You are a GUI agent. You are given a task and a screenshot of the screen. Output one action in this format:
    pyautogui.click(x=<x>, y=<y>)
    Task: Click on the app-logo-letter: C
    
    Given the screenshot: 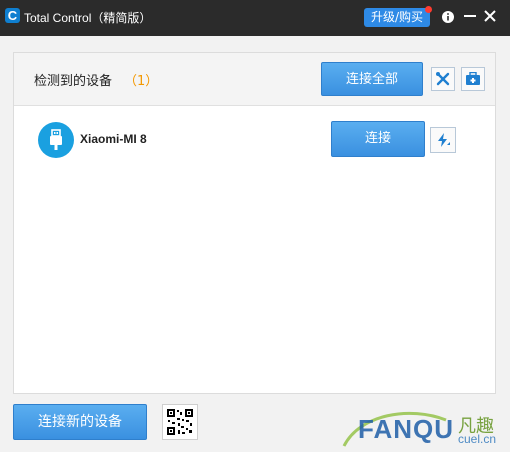 What is the action you would take?
    pyautogui.click(x=12, y=15)
    